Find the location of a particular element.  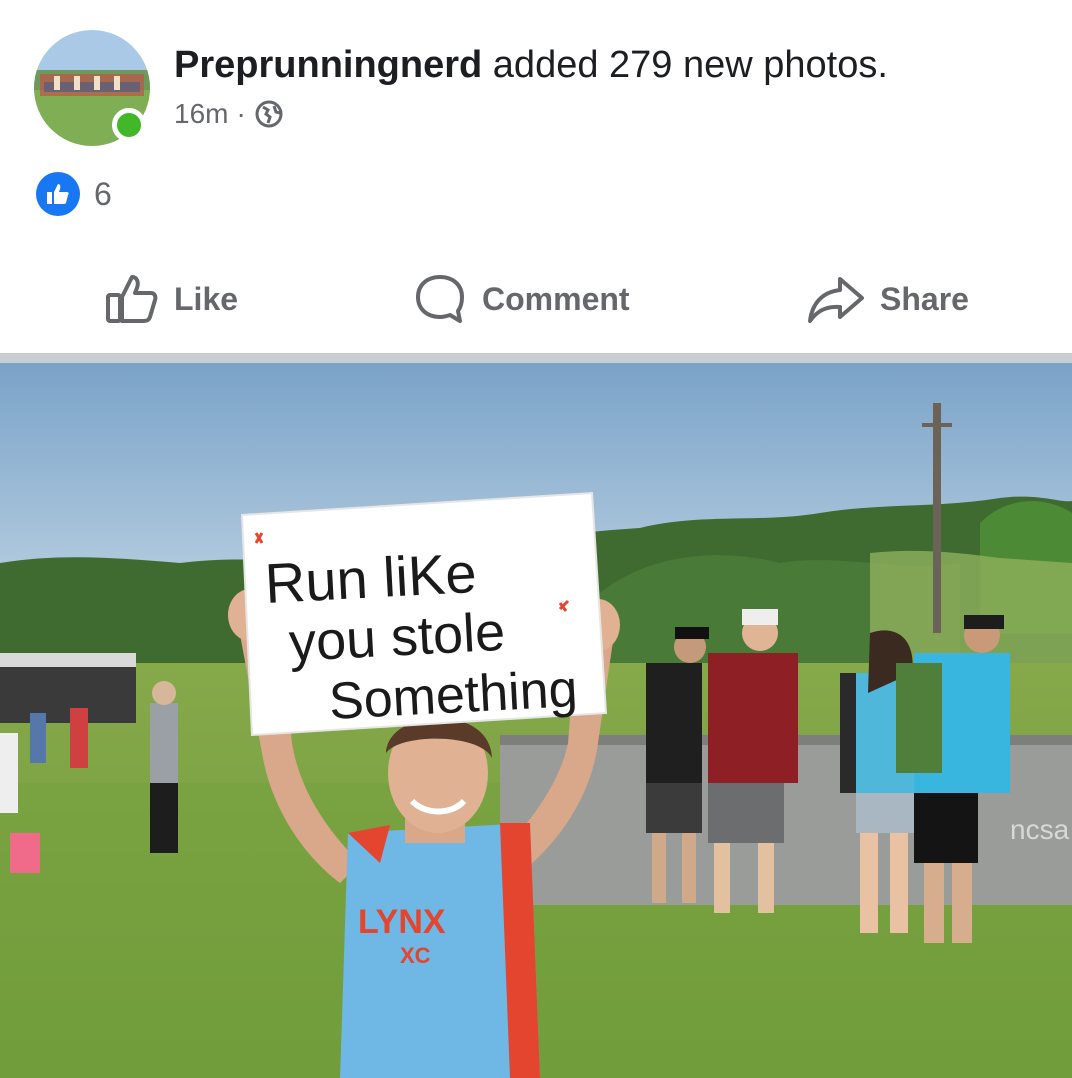

share-button: Share is located at coordinates (887, 299).